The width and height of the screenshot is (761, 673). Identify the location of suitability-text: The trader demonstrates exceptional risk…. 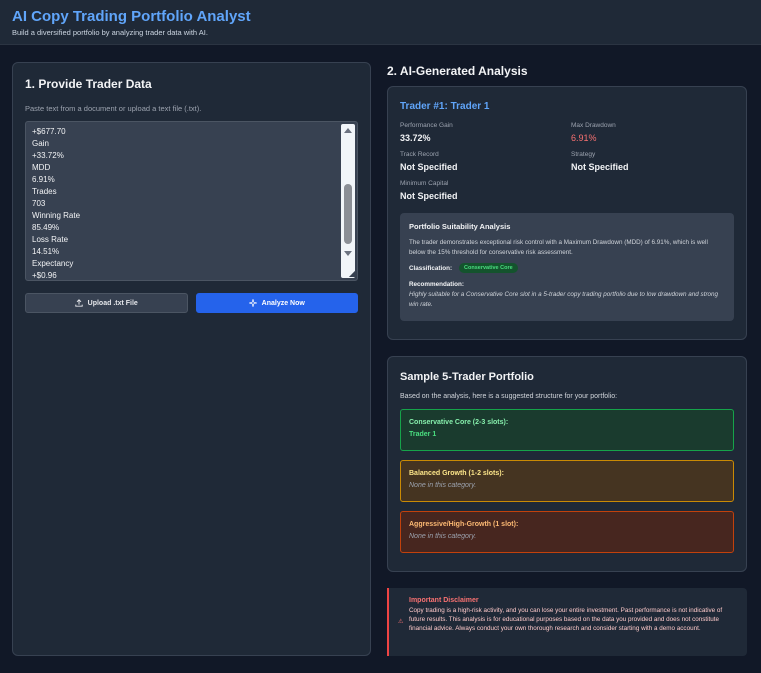
(558, 247).